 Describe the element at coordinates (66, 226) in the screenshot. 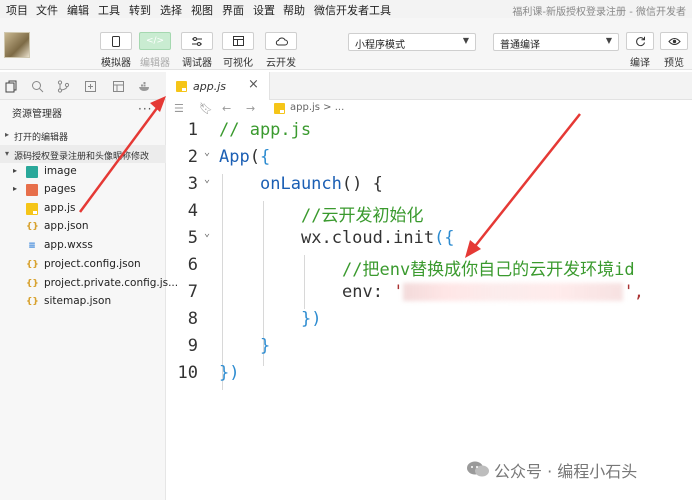

I see `tree-item-label: app.json` at that location.